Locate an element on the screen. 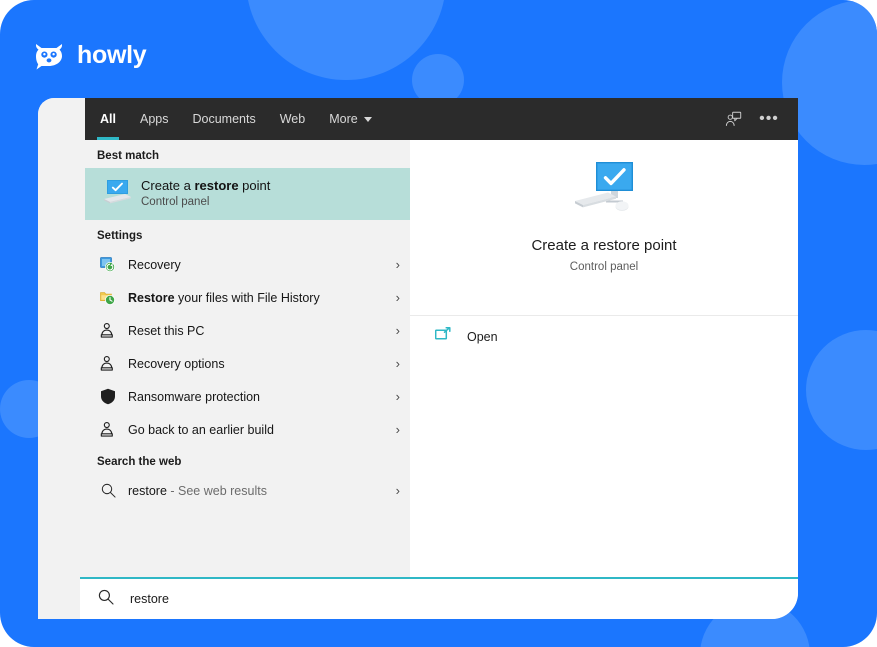 Image resolution: width=877 pixels, height=647 pixels. brand-name: howly is located at coordinates (112, 54).